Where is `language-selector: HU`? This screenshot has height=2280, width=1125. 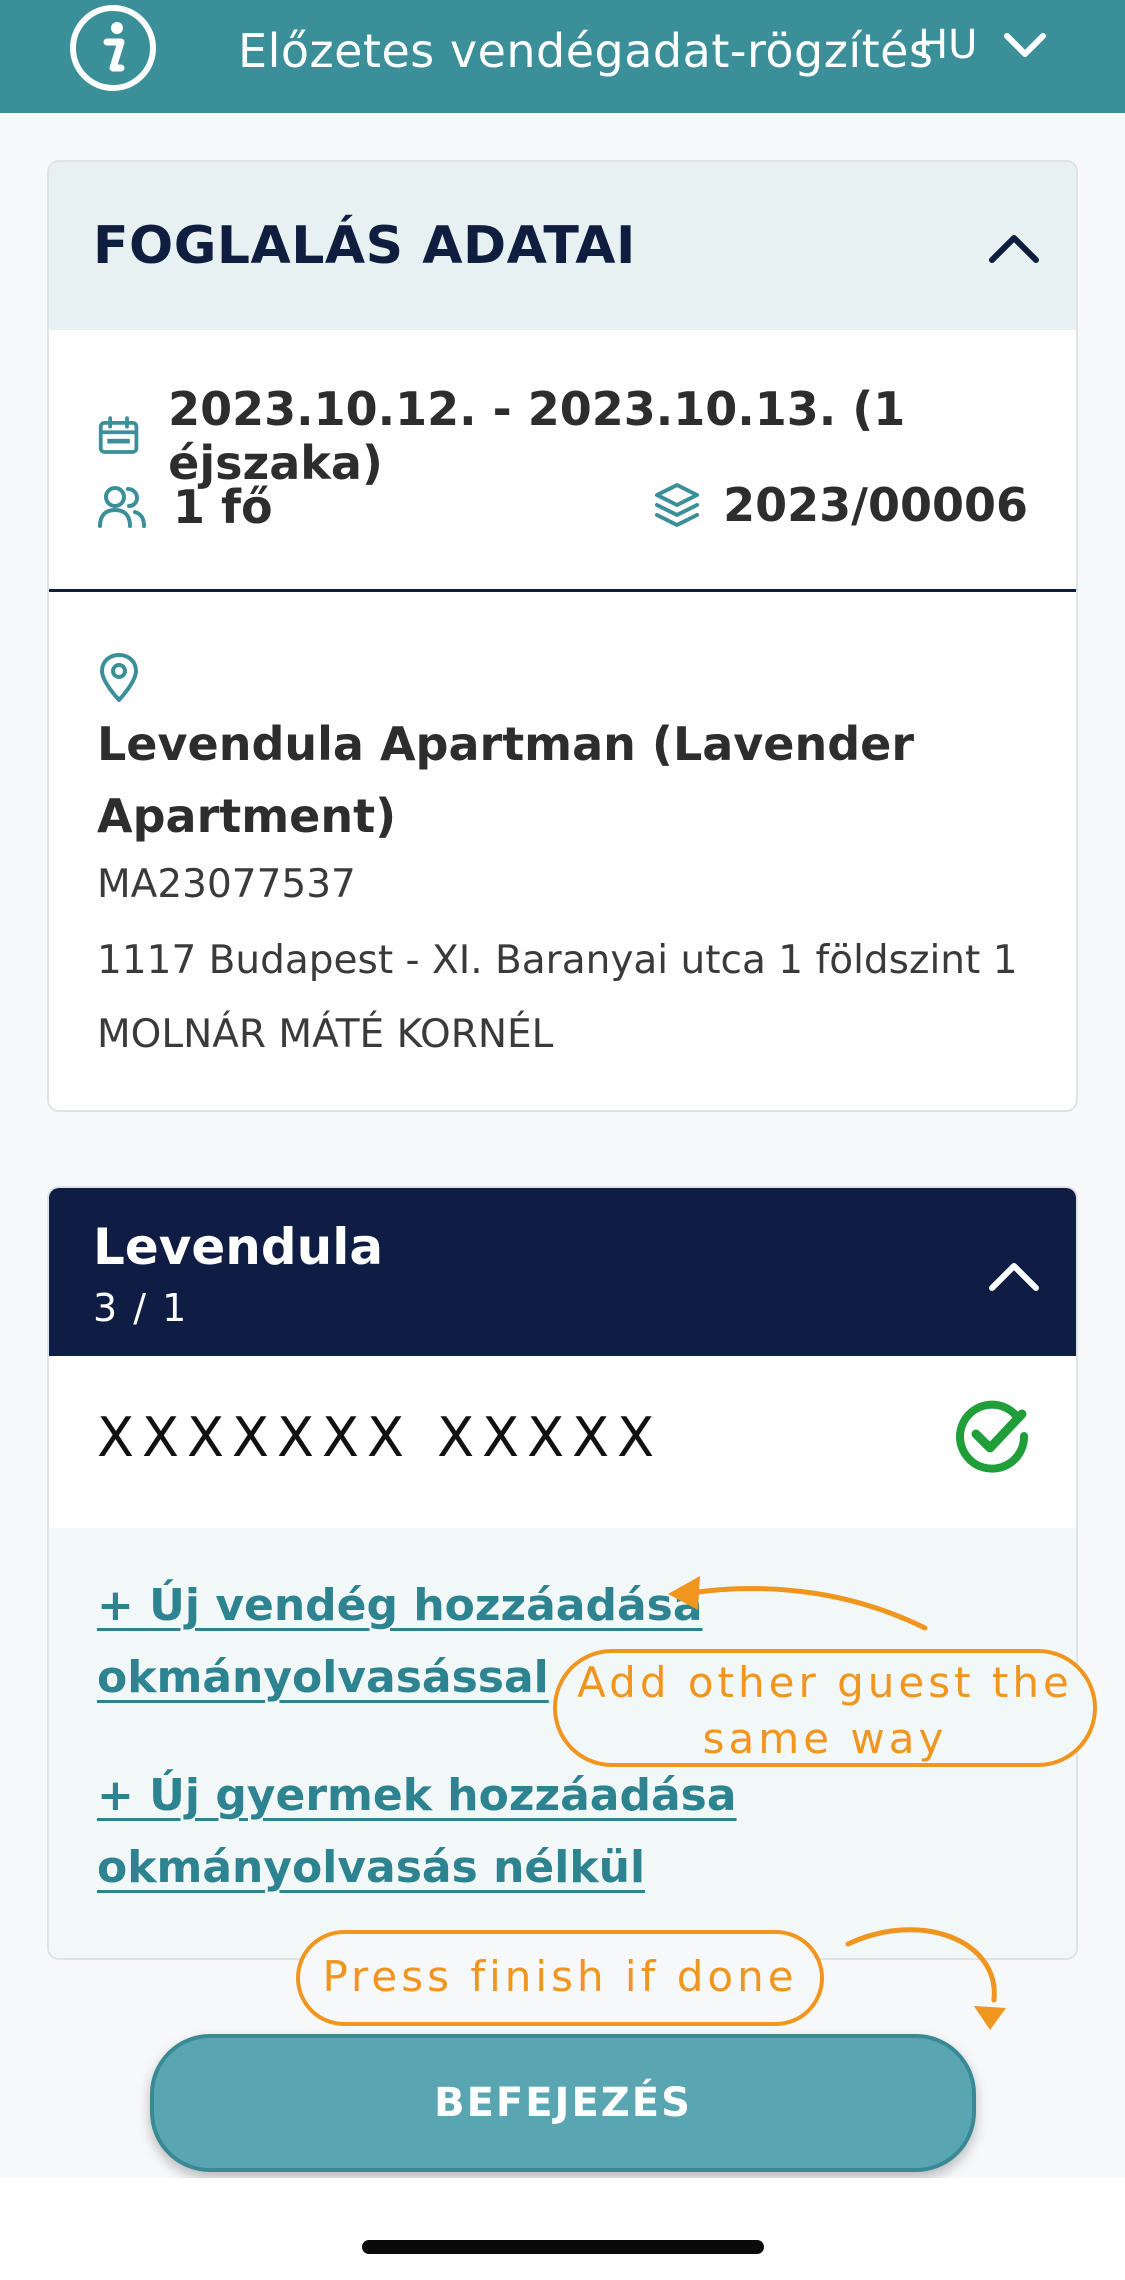
language-selector: HU is located at coordinates (982, 45).